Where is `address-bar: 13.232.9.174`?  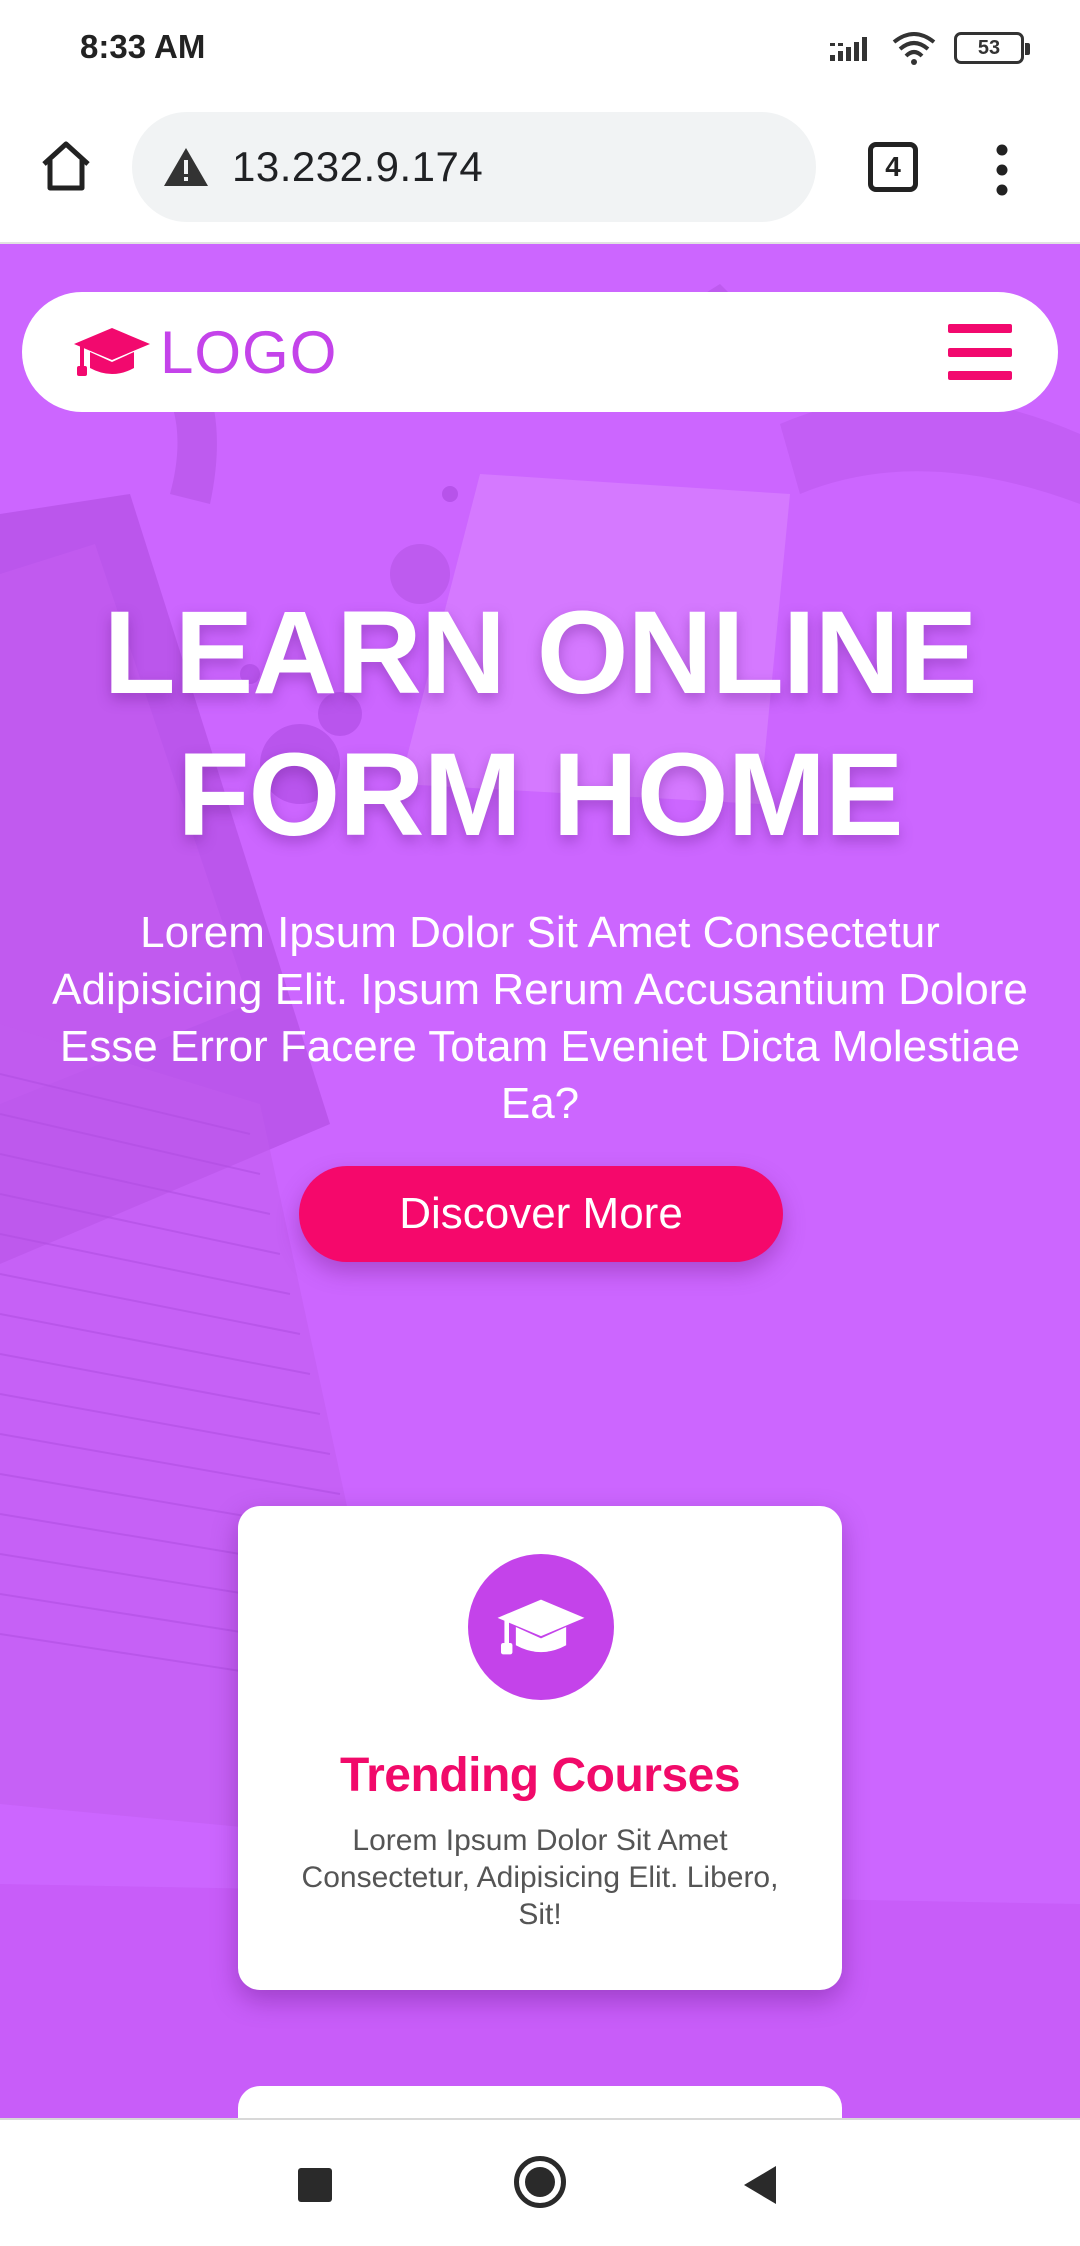 address-bar: 13.232.9.174 is located at coordinates (474, 167).